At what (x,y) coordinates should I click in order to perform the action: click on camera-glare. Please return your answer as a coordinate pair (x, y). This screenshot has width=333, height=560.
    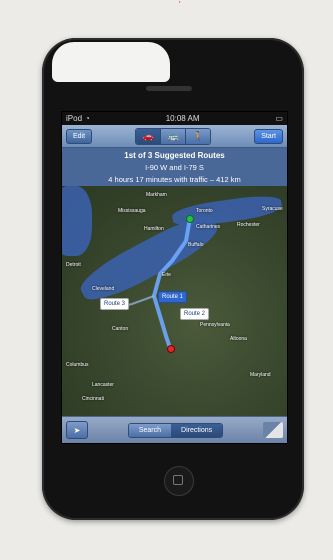
    Looking at the image, I should click on (111, 62).